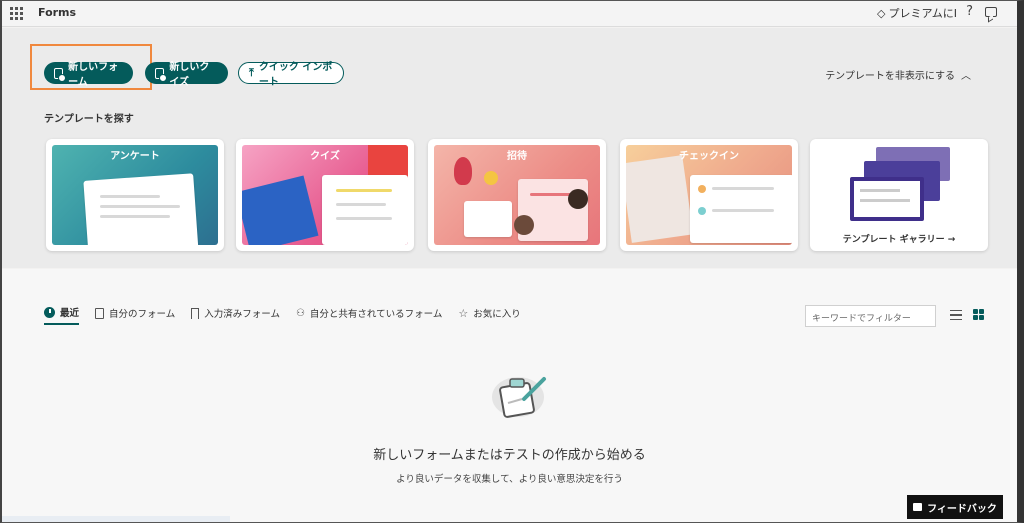  Describe the element at coordinates (135, 195) in the screenshot. I see `template-card-survey: アンケート` at that location.